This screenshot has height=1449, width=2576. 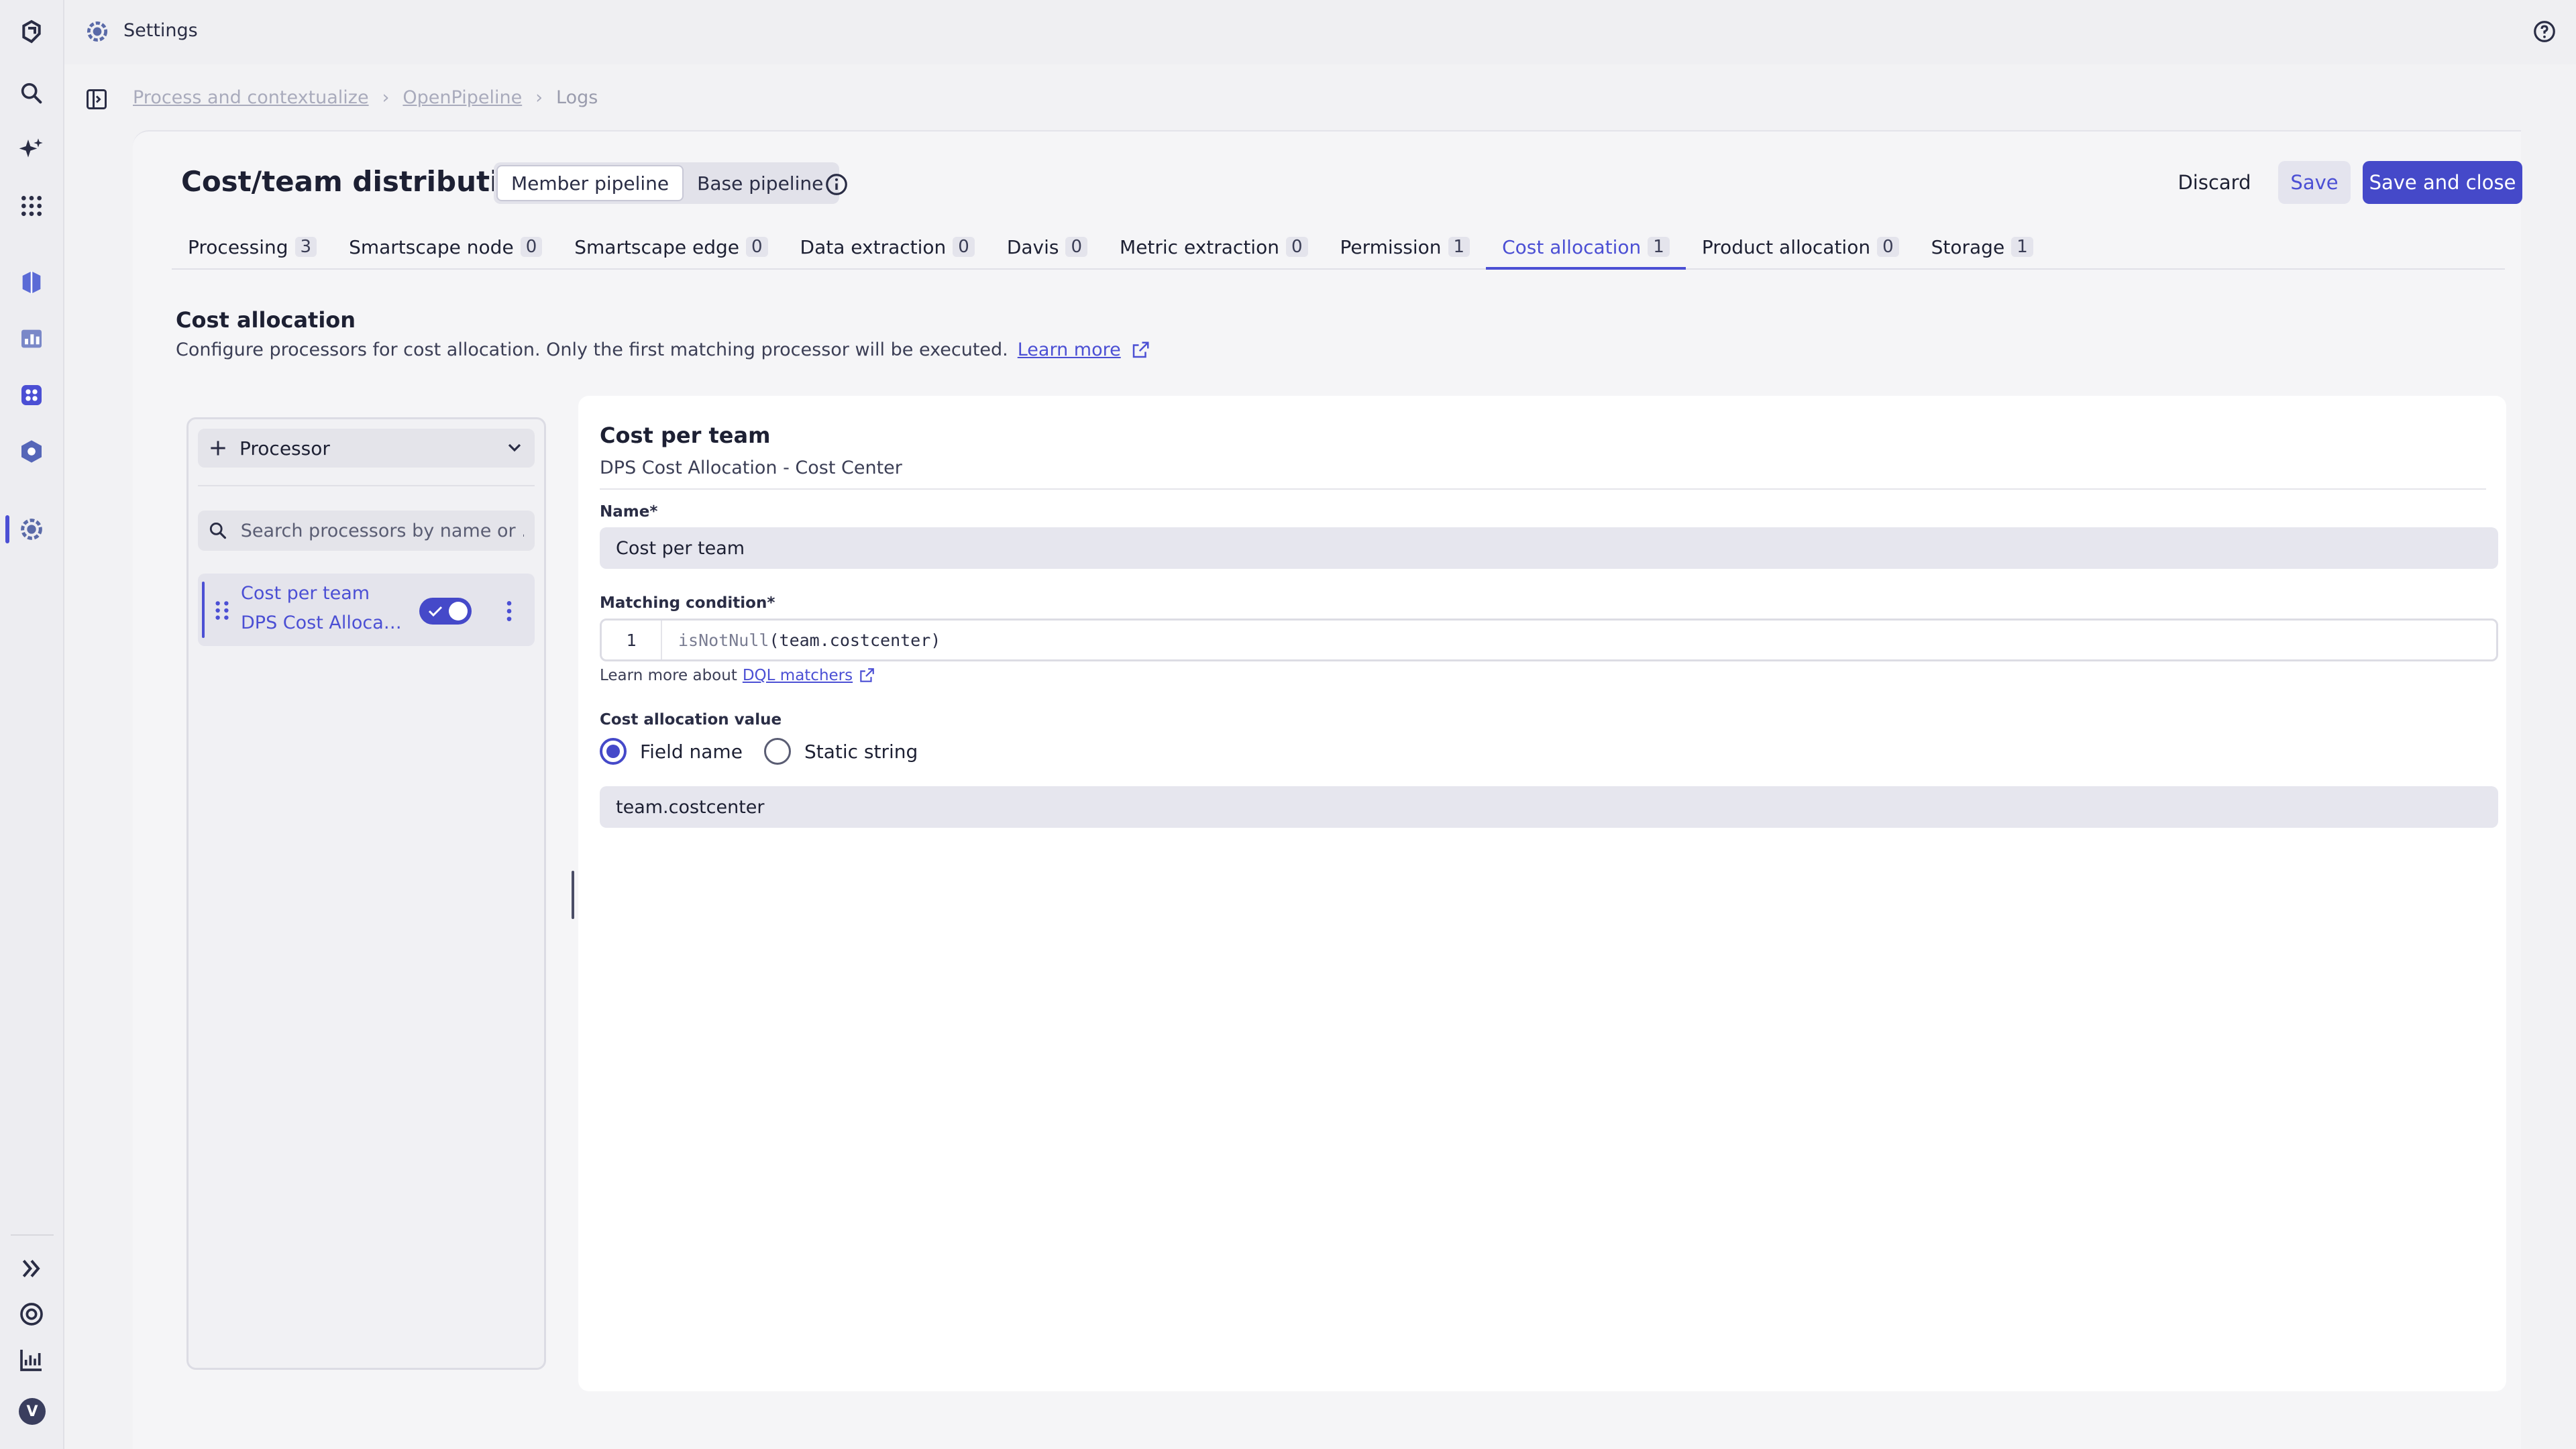 I want to click on breadcrumb-openpipeline: OpenPipeline, so click(x=462, y=97).